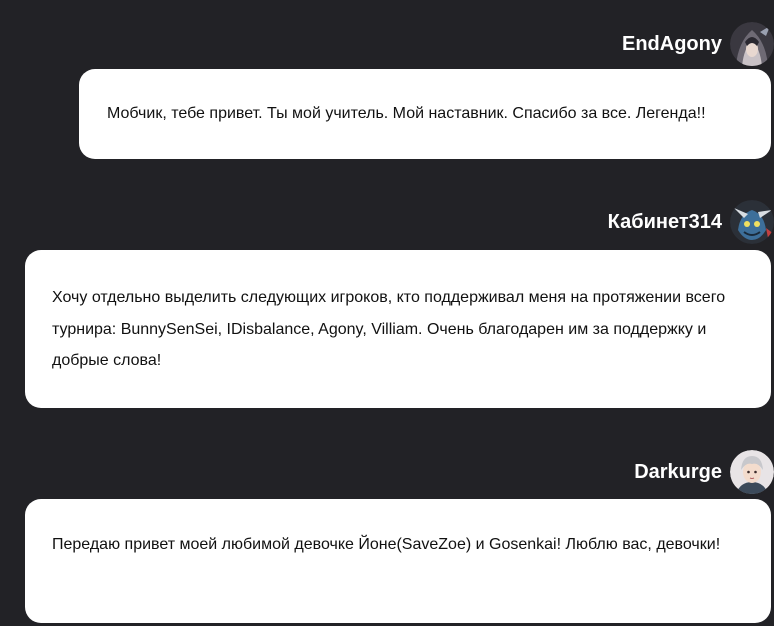  I want to click on username: Кабинет314, so click(665, 222).